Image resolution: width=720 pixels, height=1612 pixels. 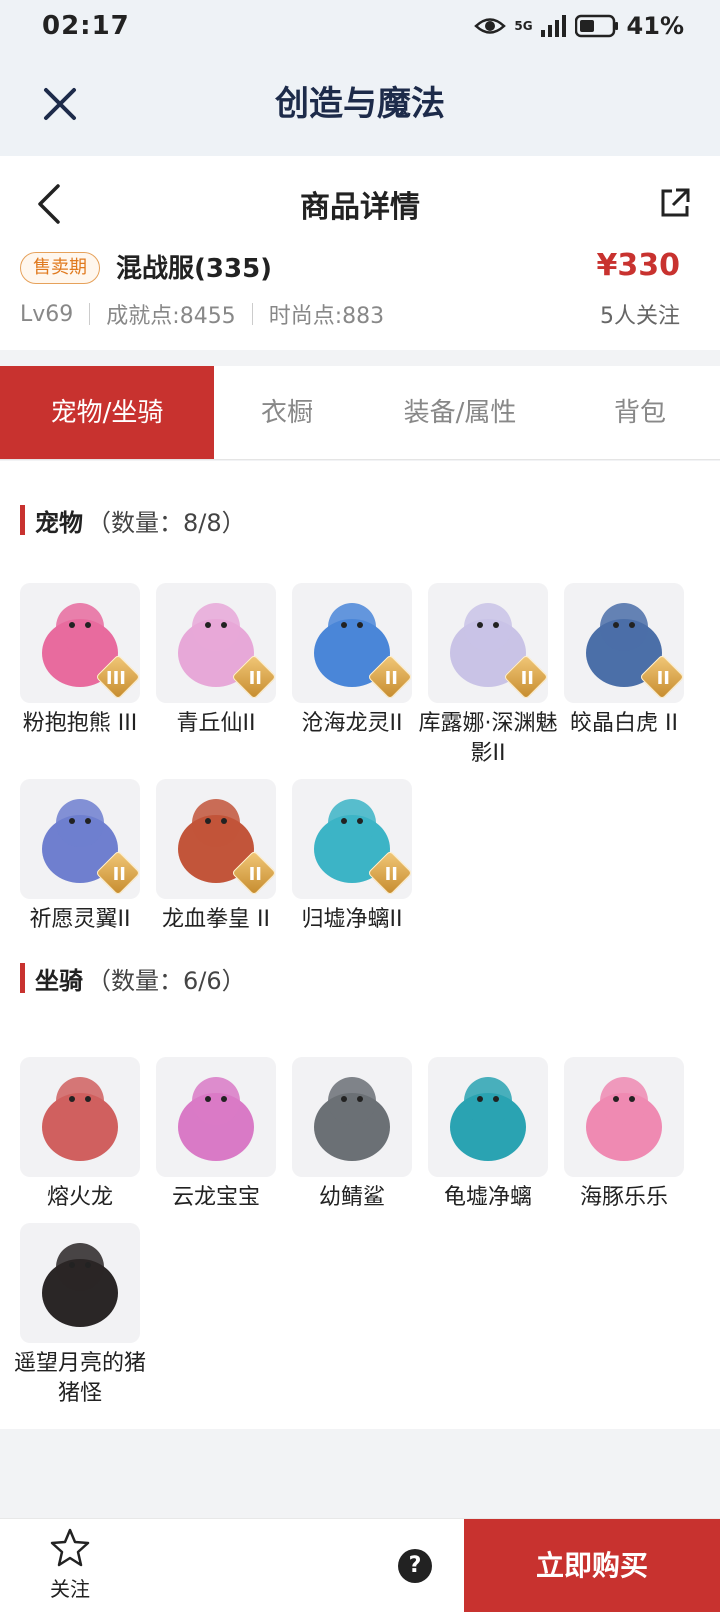 What do you see at coordinates (216, 919) in the screenshot?
I see `item-name: 龙血拳皇 II` at bounding box center [216, 919].